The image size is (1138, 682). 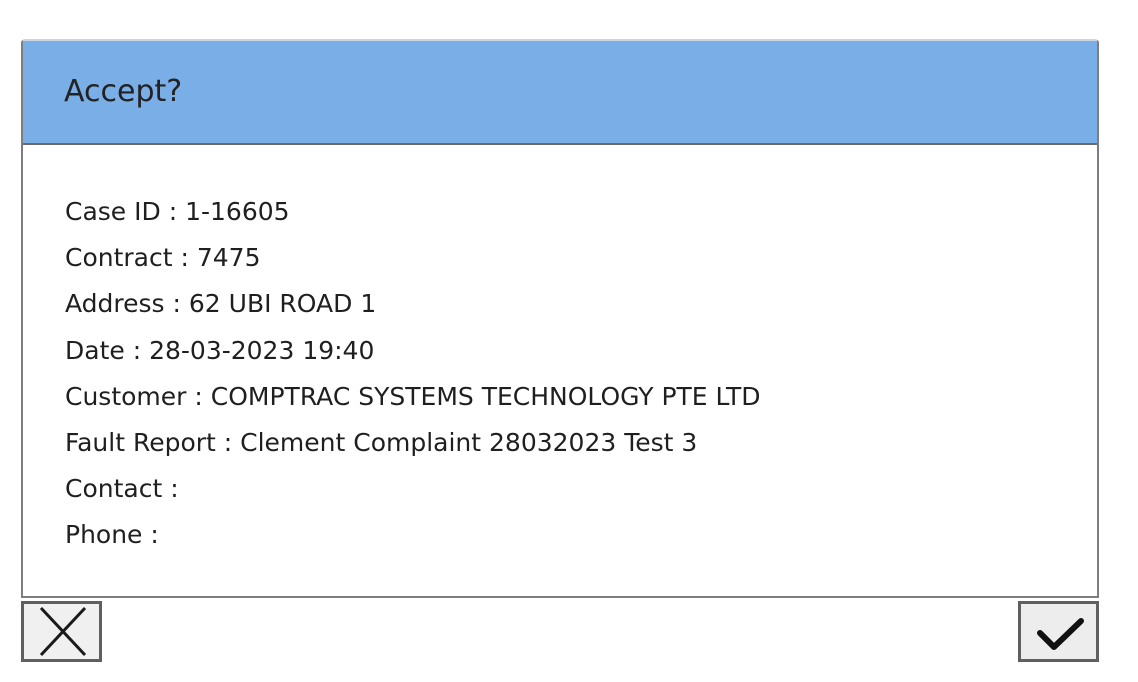 I want to click on cancel-button, so click(x=61, y=631).